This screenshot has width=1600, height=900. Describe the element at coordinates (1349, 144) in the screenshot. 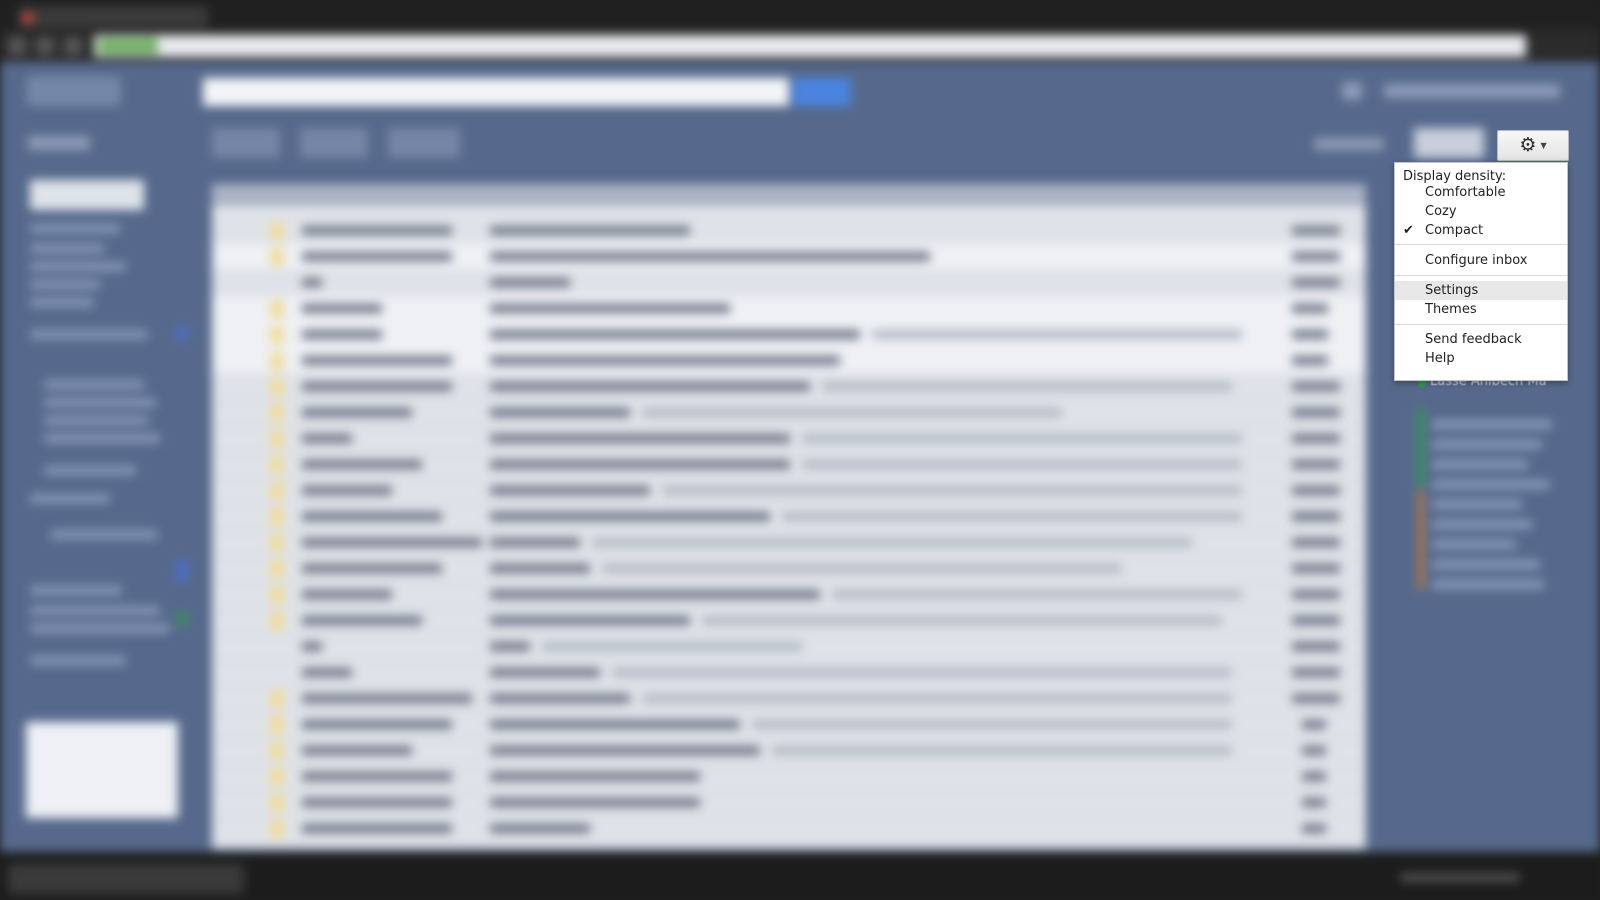

I see `pagination-info` at that location.